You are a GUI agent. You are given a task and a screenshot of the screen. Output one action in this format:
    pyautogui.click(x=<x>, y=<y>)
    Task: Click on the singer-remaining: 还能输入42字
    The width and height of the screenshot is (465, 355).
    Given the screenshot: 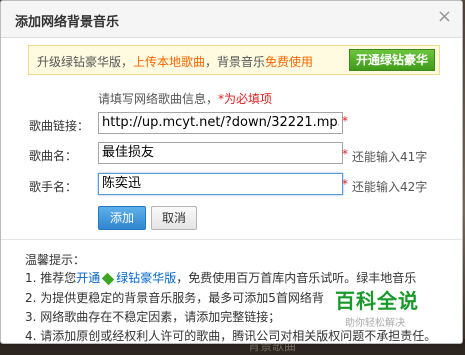 What is the action you would take?
    pyautogui.click(x=390, y=187)
    